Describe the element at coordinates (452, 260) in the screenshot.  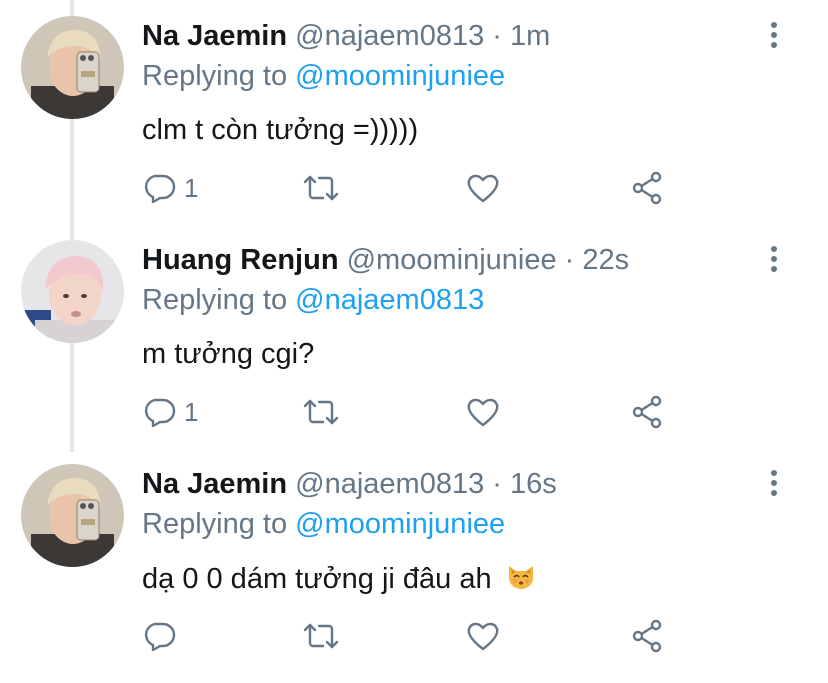
I see `user-handle: @moominjuniee` at that location.